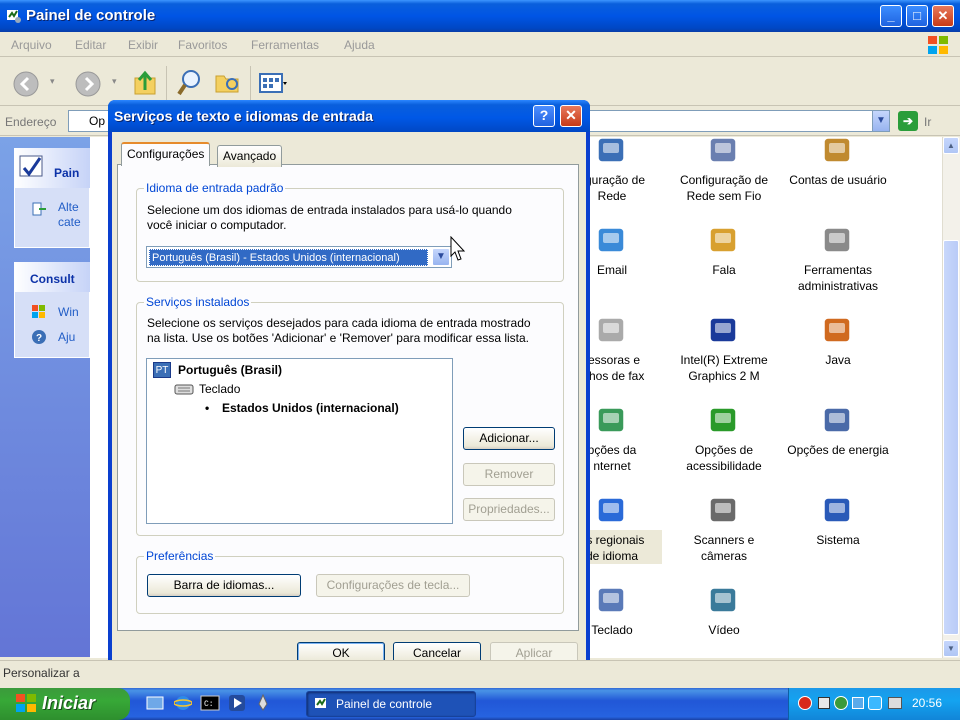 This screenshot has height=720, width=960. Describe the element at coordinates (359, 45) in the screenshot. I see `menu-ajuda: Ajuda` at that location.